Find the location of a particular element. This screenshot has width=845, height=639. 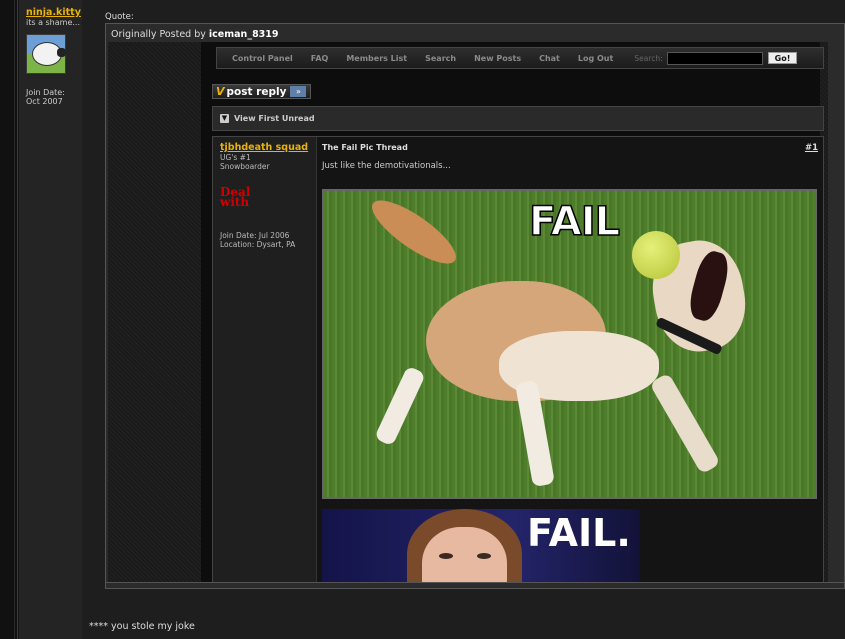

username-link: ninja.kitty is located at coordinates (54, 13).